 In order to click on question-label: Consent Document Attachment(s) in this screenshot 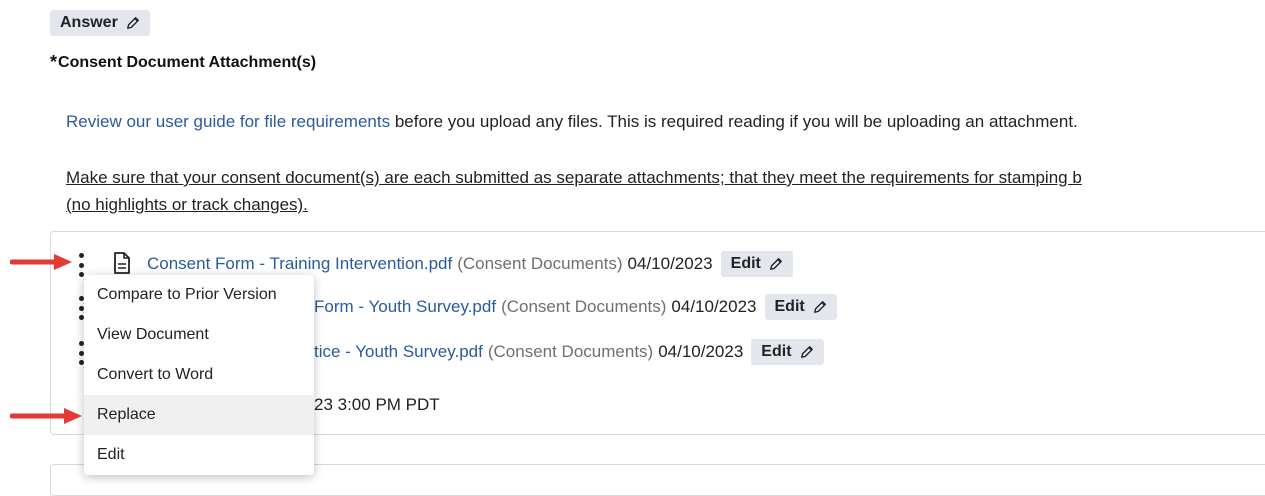, I will do `click(187, 62)`.